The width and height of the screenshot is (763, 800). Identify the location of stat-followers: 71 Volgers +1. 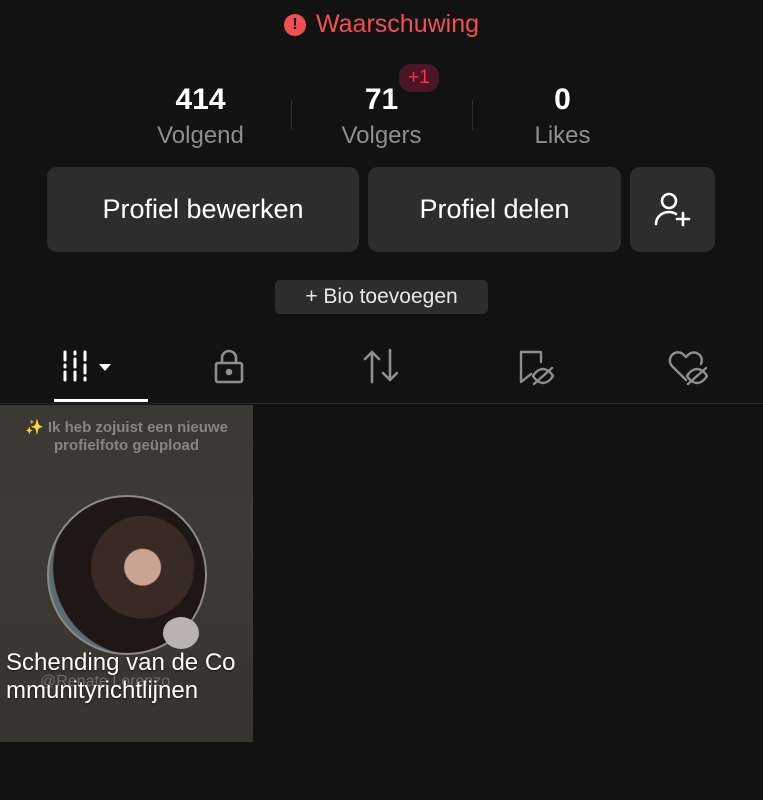
(381, 109).